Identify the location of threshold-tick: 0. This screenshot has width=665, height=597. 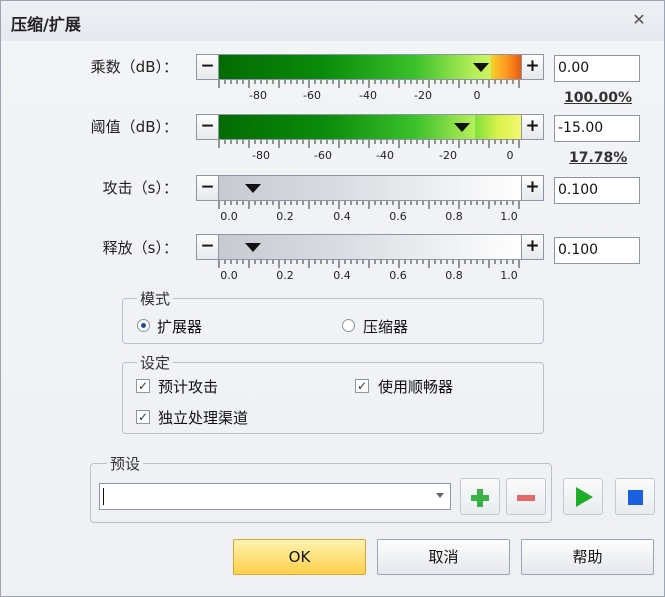
(510, 155).